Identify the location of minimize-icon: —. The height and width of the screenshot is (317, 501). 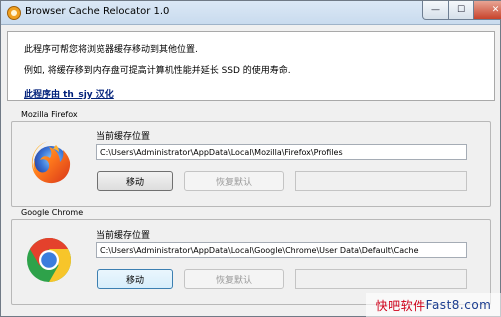
(435, 10).